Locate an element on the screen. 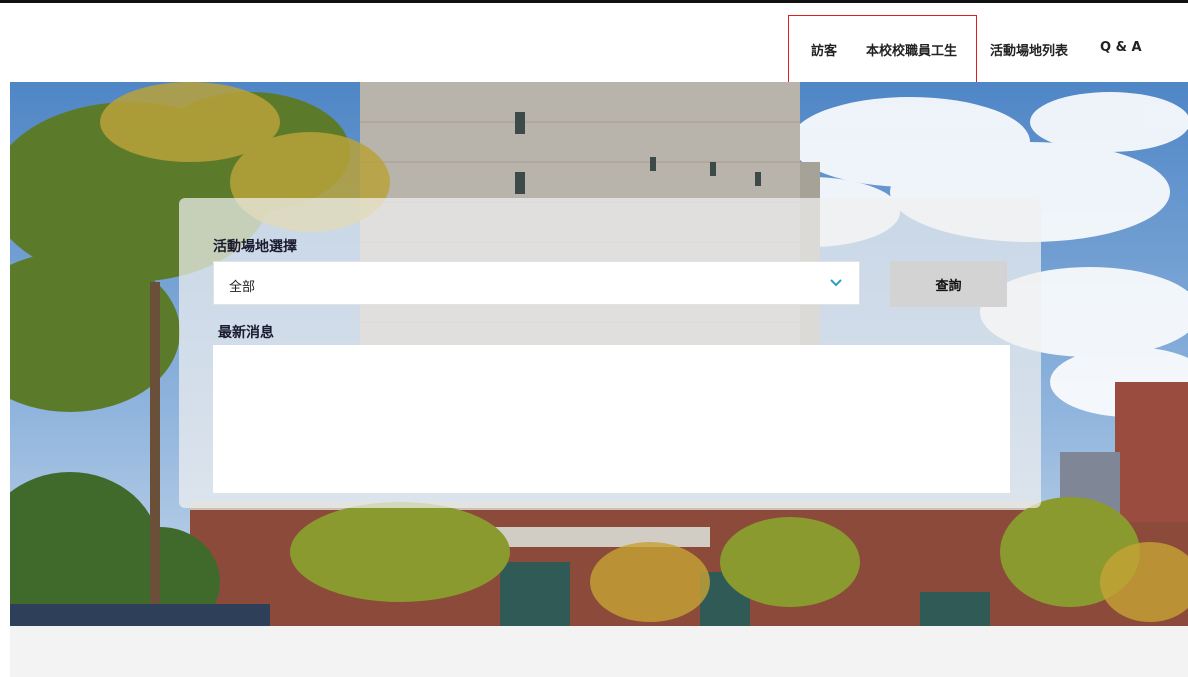  chevron-down-icon is located at coordinates (836, 283).